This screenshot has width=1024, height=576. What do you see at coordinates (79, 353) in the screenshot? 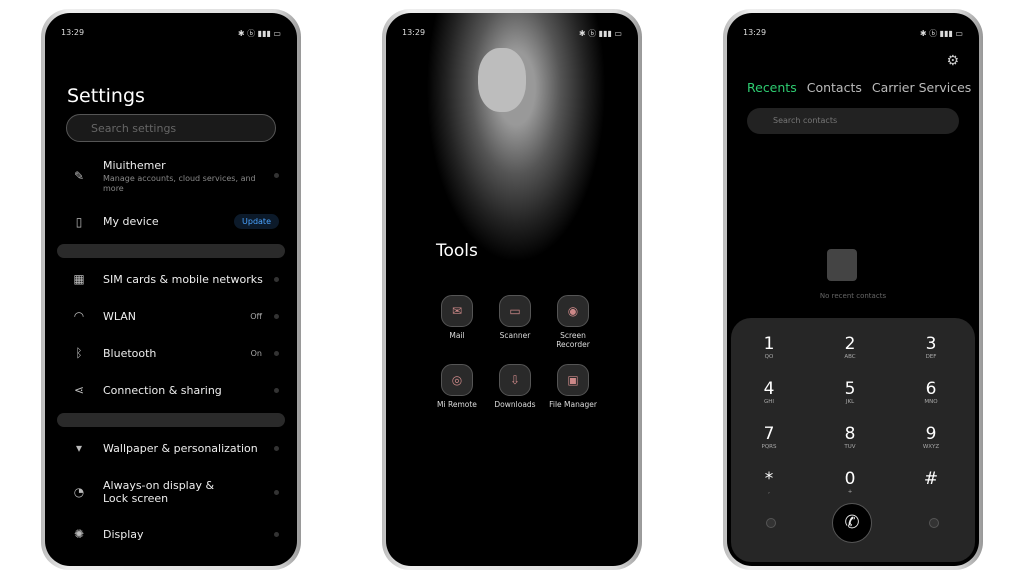
I see `bluetooth-icon: ᛒ` at bounding box center [79, 353].